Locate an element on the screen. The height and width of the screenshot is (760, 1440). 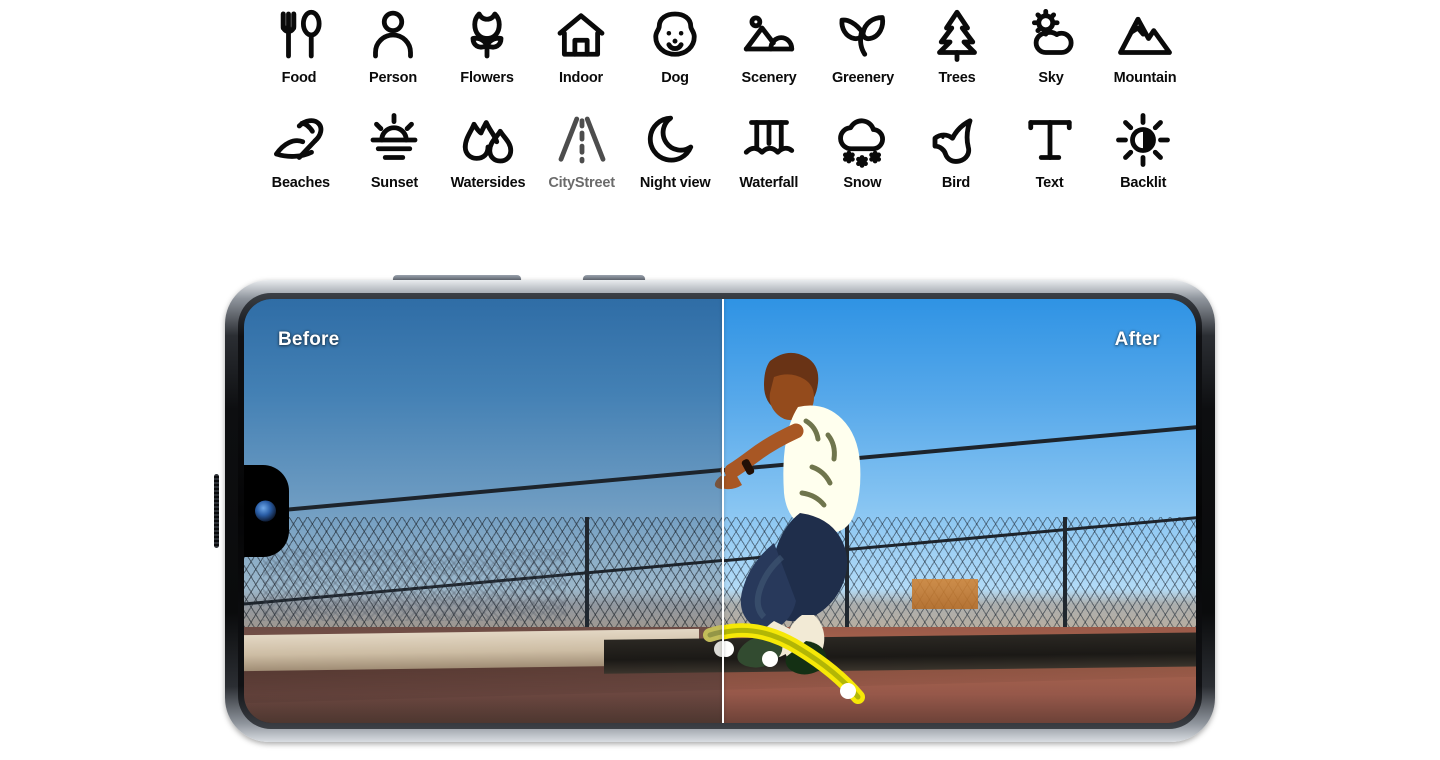
scene-item-sky: Sky is located at coordinates (1051, 45).